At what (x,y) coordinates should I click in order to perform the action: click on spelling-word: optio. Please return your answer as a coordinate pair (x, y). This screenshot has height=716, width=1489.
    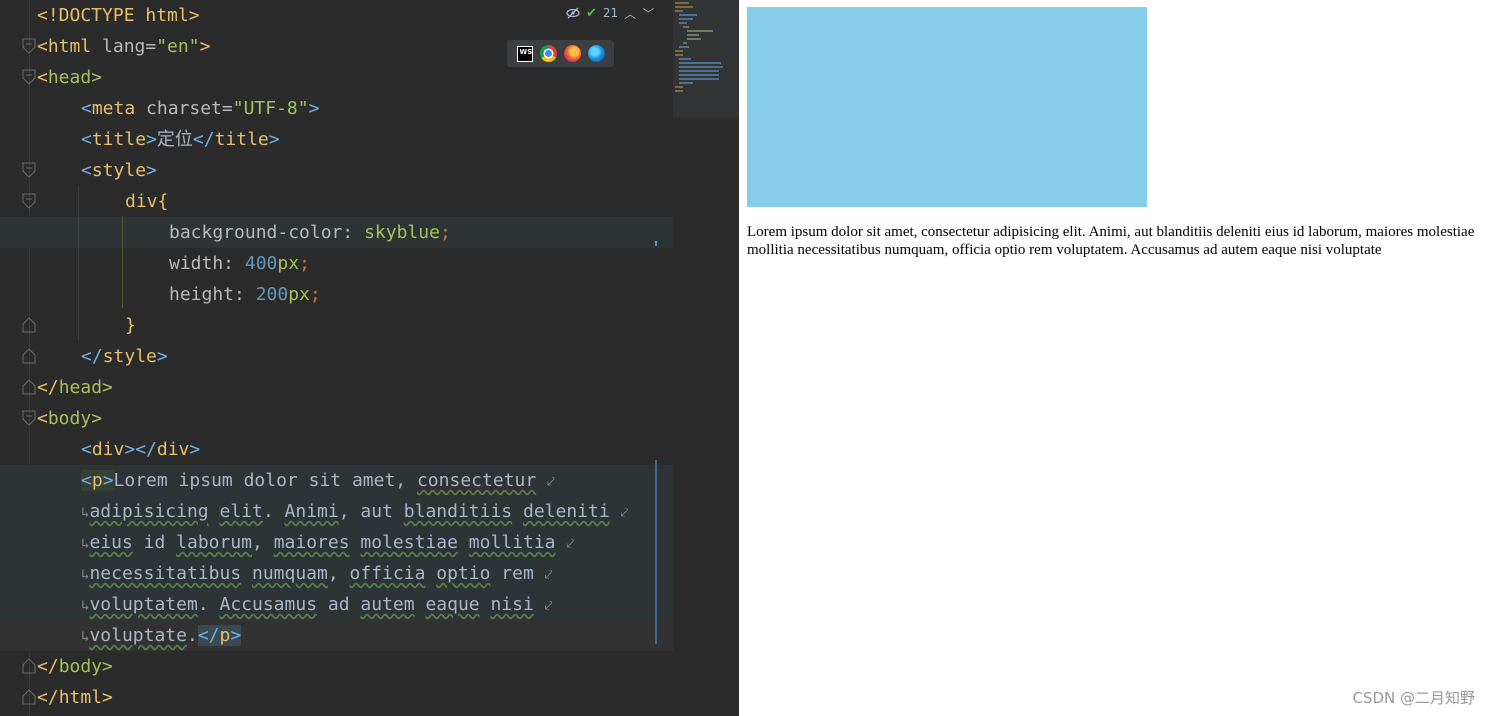
    Looking at the image, I should click on (463, 573).